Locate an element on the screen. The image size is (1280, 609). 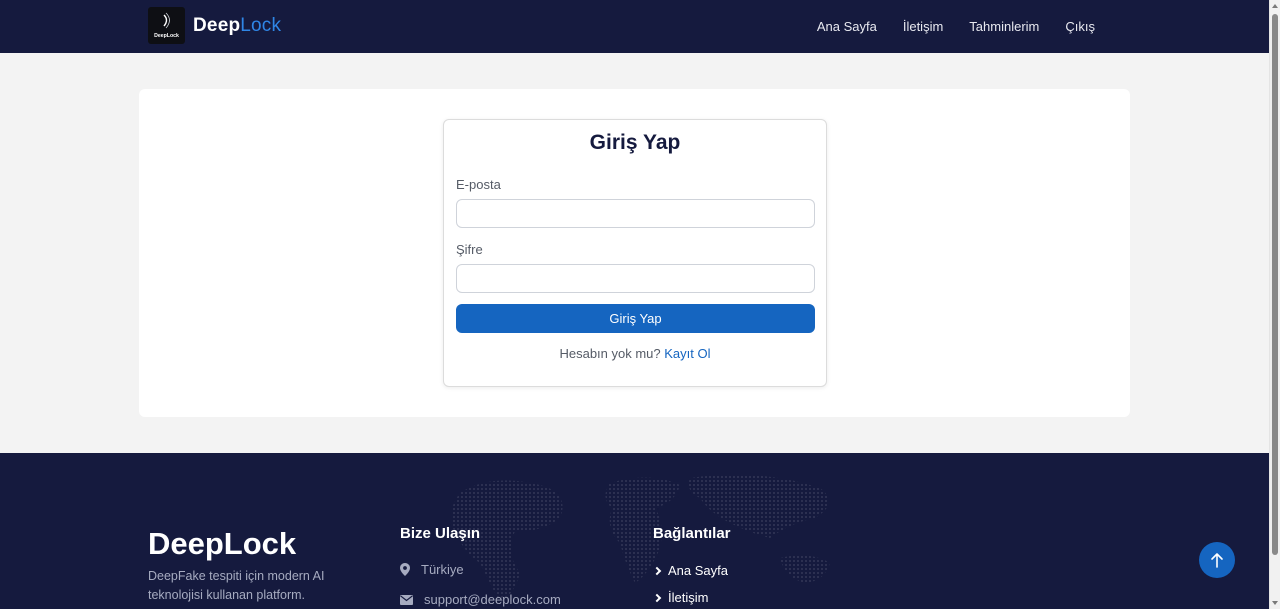
footer-link-label: İletişim is located at coordinates (688, 597).